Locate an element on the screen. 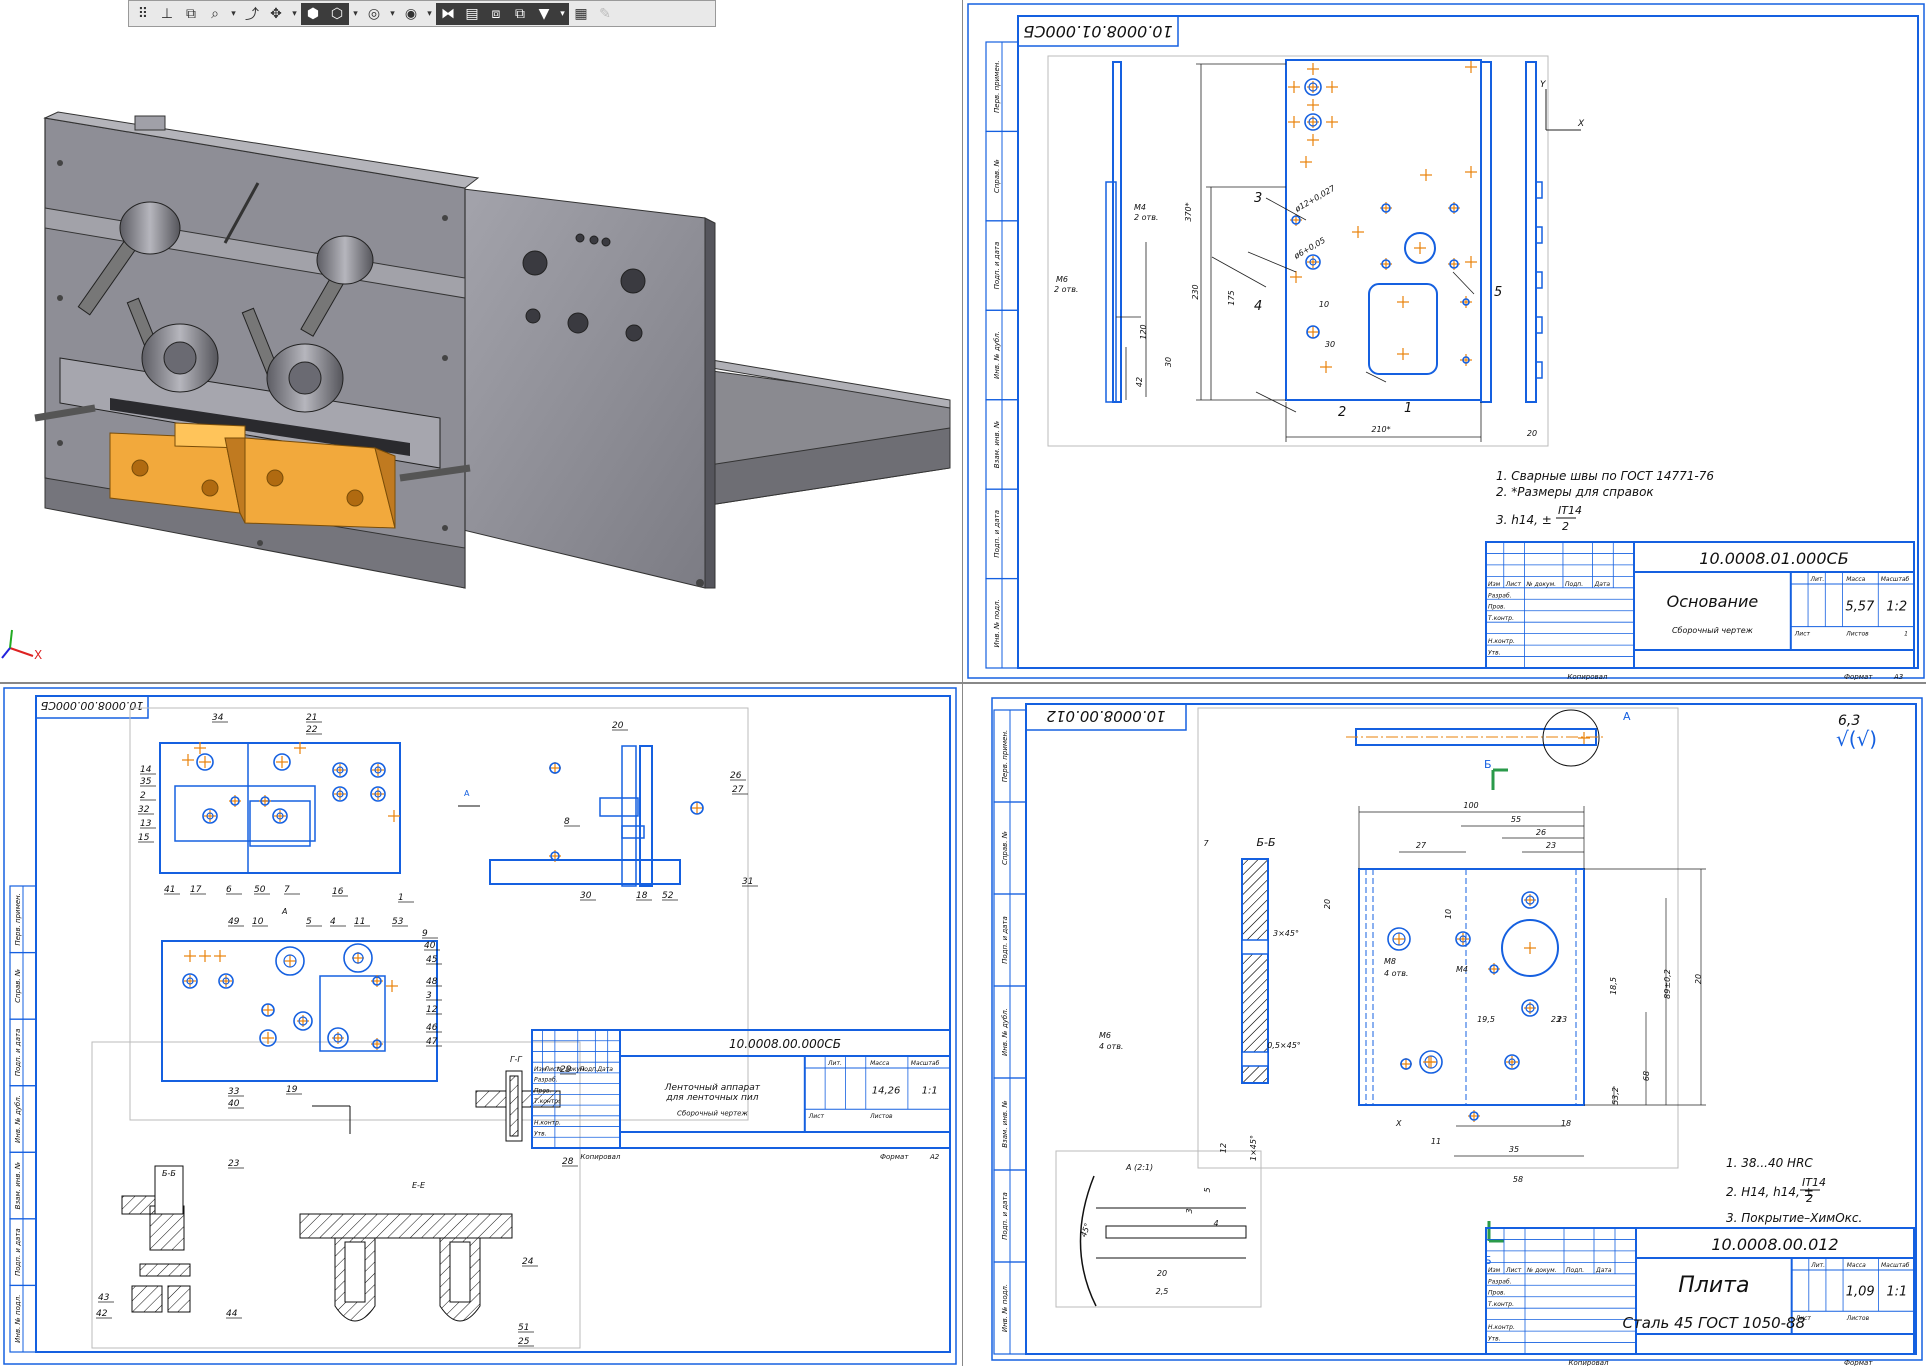 The height and width of the screenshot is (1366, 1926). callout-number: 14 is located at coordinates (146, 770).